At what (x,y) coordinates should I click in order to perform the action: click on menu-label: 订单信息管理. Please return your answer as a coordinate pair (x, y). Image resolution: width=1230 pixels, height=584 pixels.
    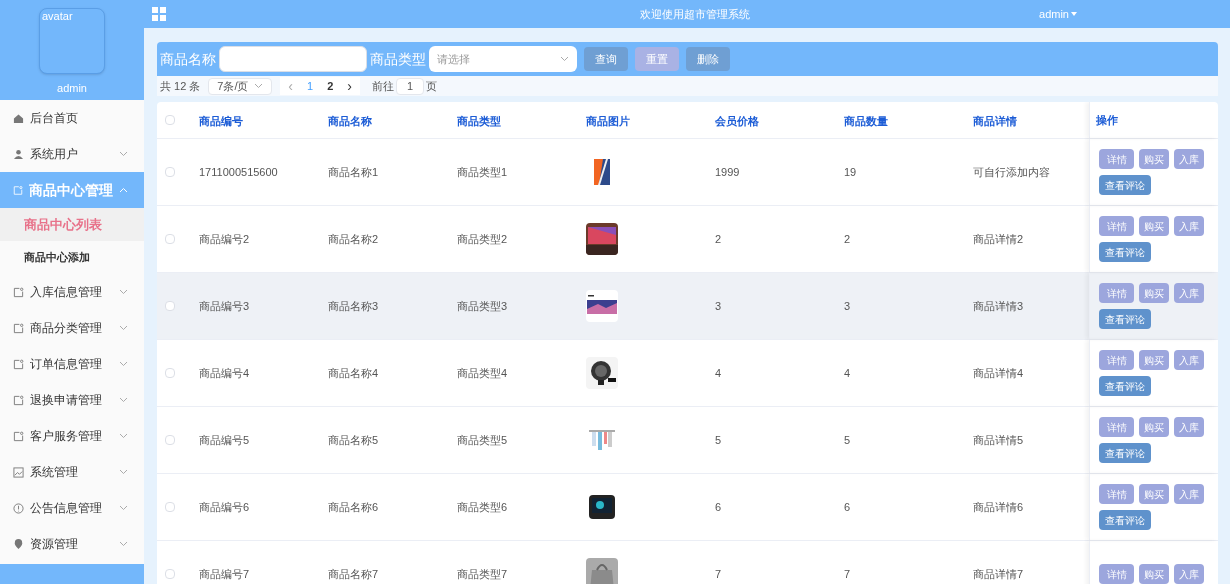
    Looking at the image, I should click on (66, 364).